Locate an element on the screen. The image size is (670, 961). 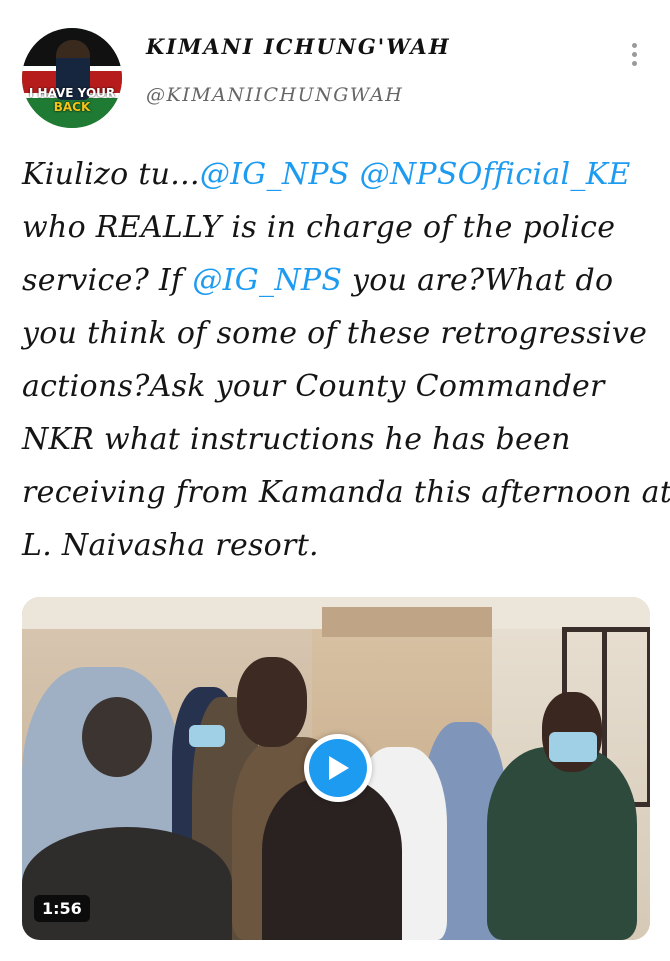
tweet-line: Kiulizo tu...@IG_NPS @NPSOfficial_KE is located at coordinates (338, 174).